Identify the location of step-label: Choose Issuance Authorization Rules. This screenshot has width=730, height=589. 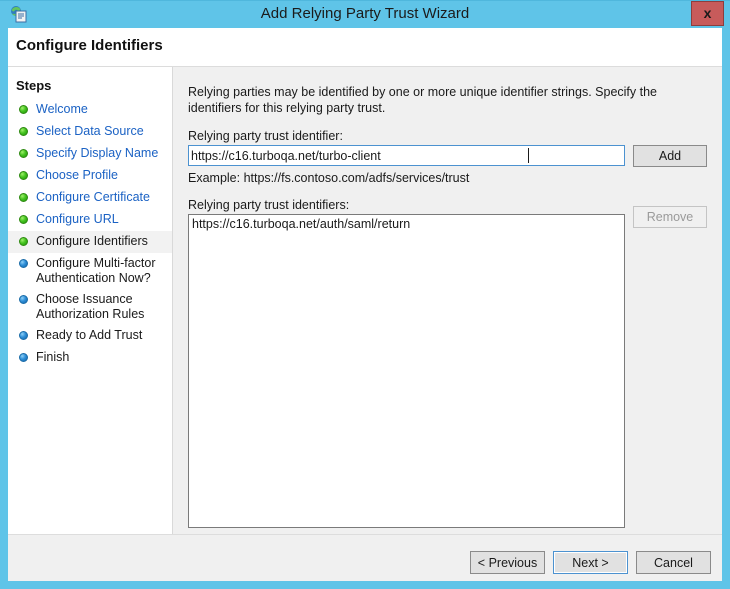
(90, 306).